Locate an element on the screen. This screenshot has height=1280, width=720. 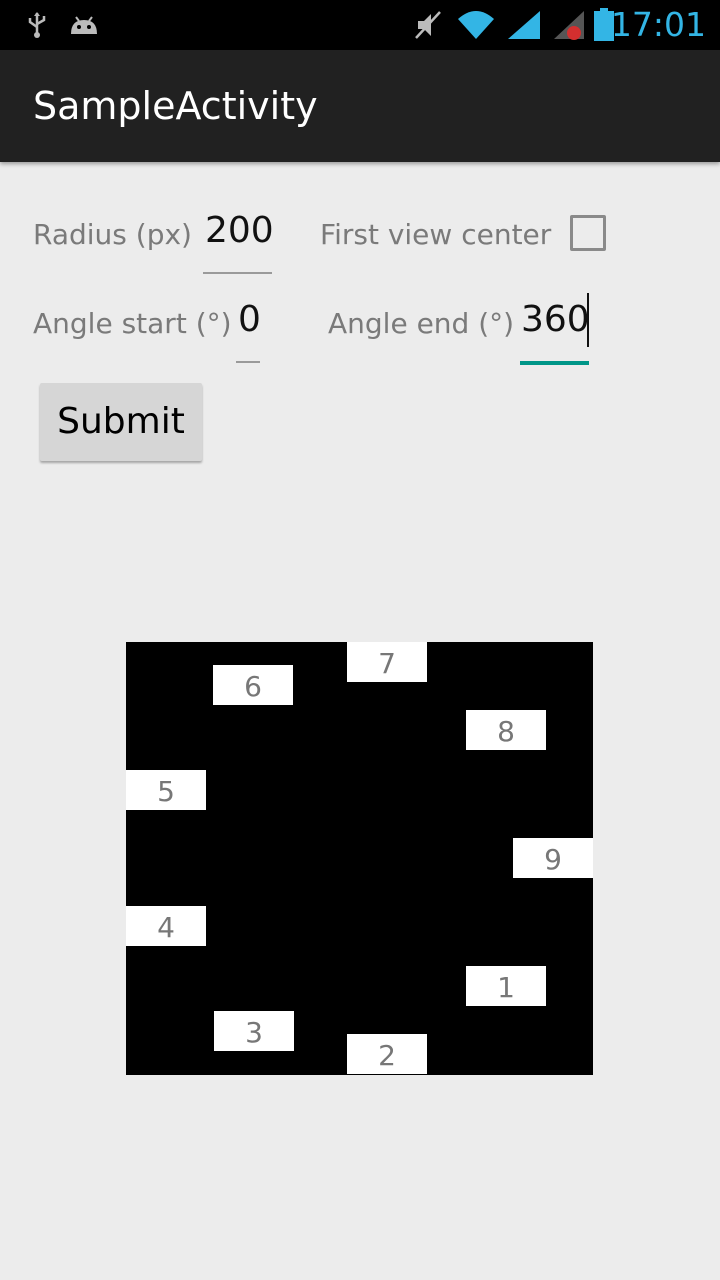
circle-item-4: 4 is located at coordinates (166, 926).